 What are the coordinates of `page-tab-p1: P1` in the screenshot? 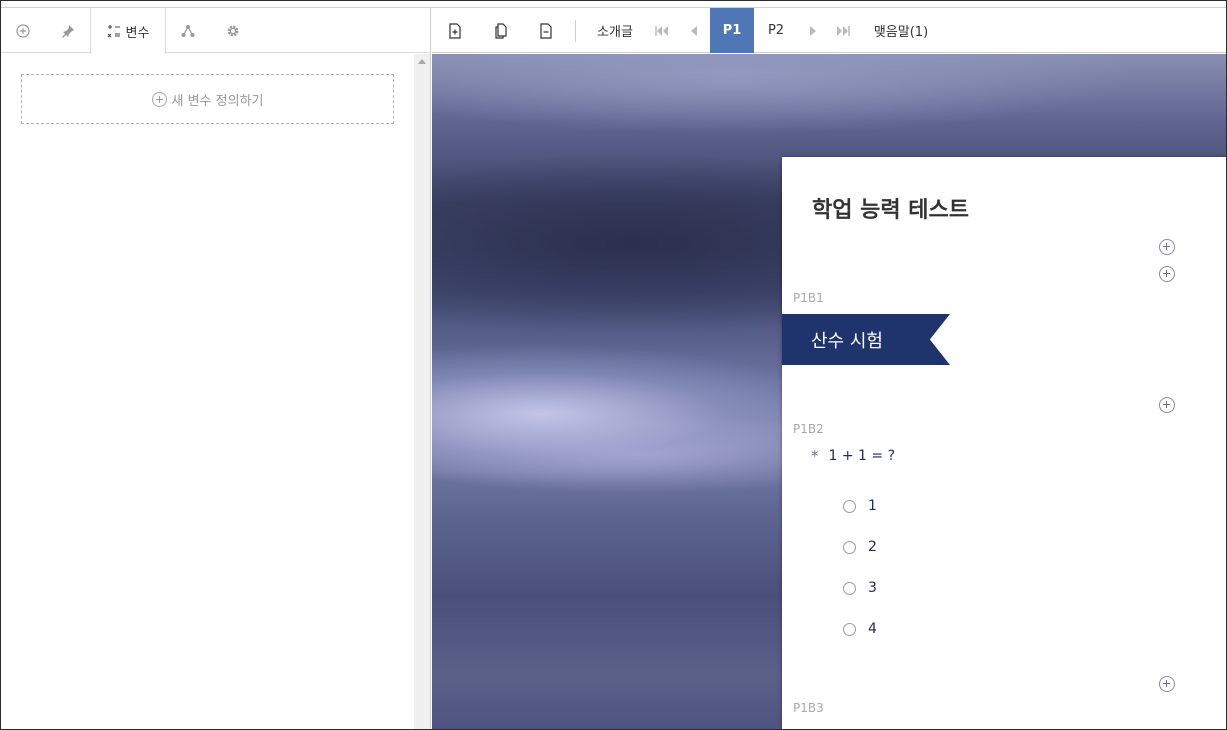 It's located at (732, 30).